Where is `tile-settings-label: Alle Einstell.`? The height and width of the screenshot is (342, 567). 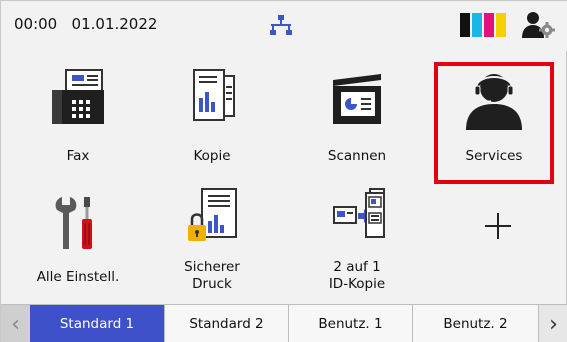
tile-settings-label: Alle Einstell. is located at coordinates (78, 277).